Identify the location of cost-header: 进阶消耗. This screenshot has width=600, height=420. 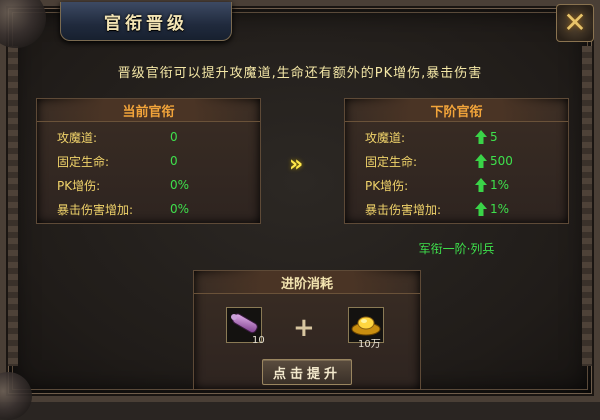
(306, 284).